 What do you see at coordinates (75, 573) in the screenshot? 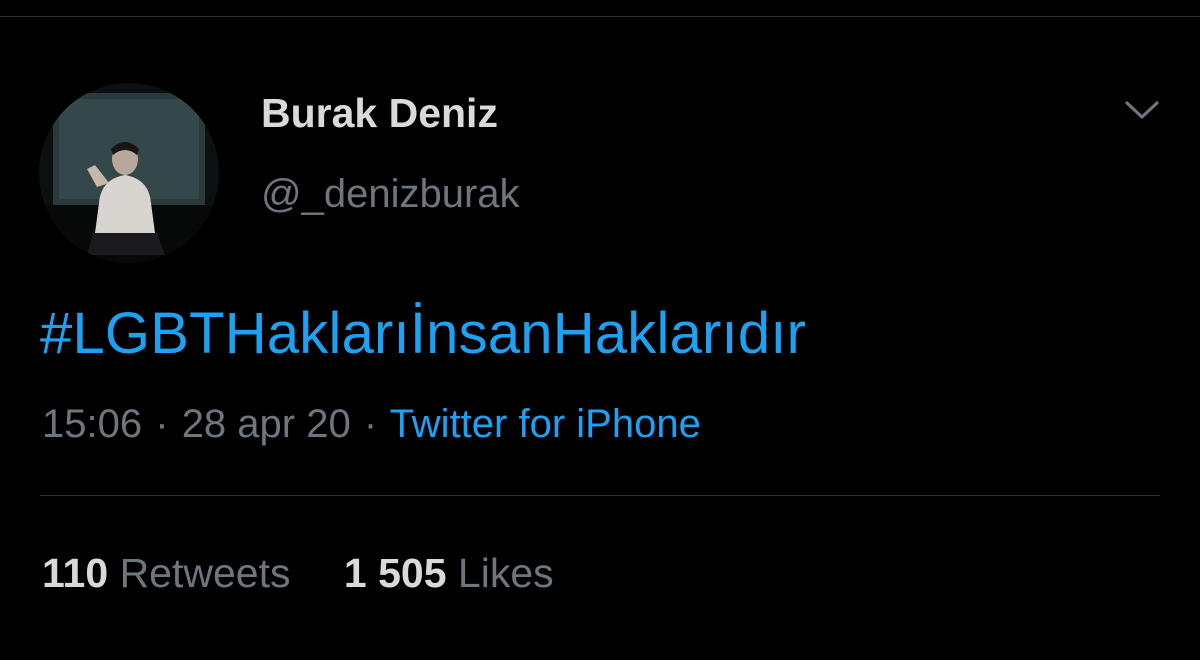
I see `retweets-count: 110` at bounding box center [75, 573].